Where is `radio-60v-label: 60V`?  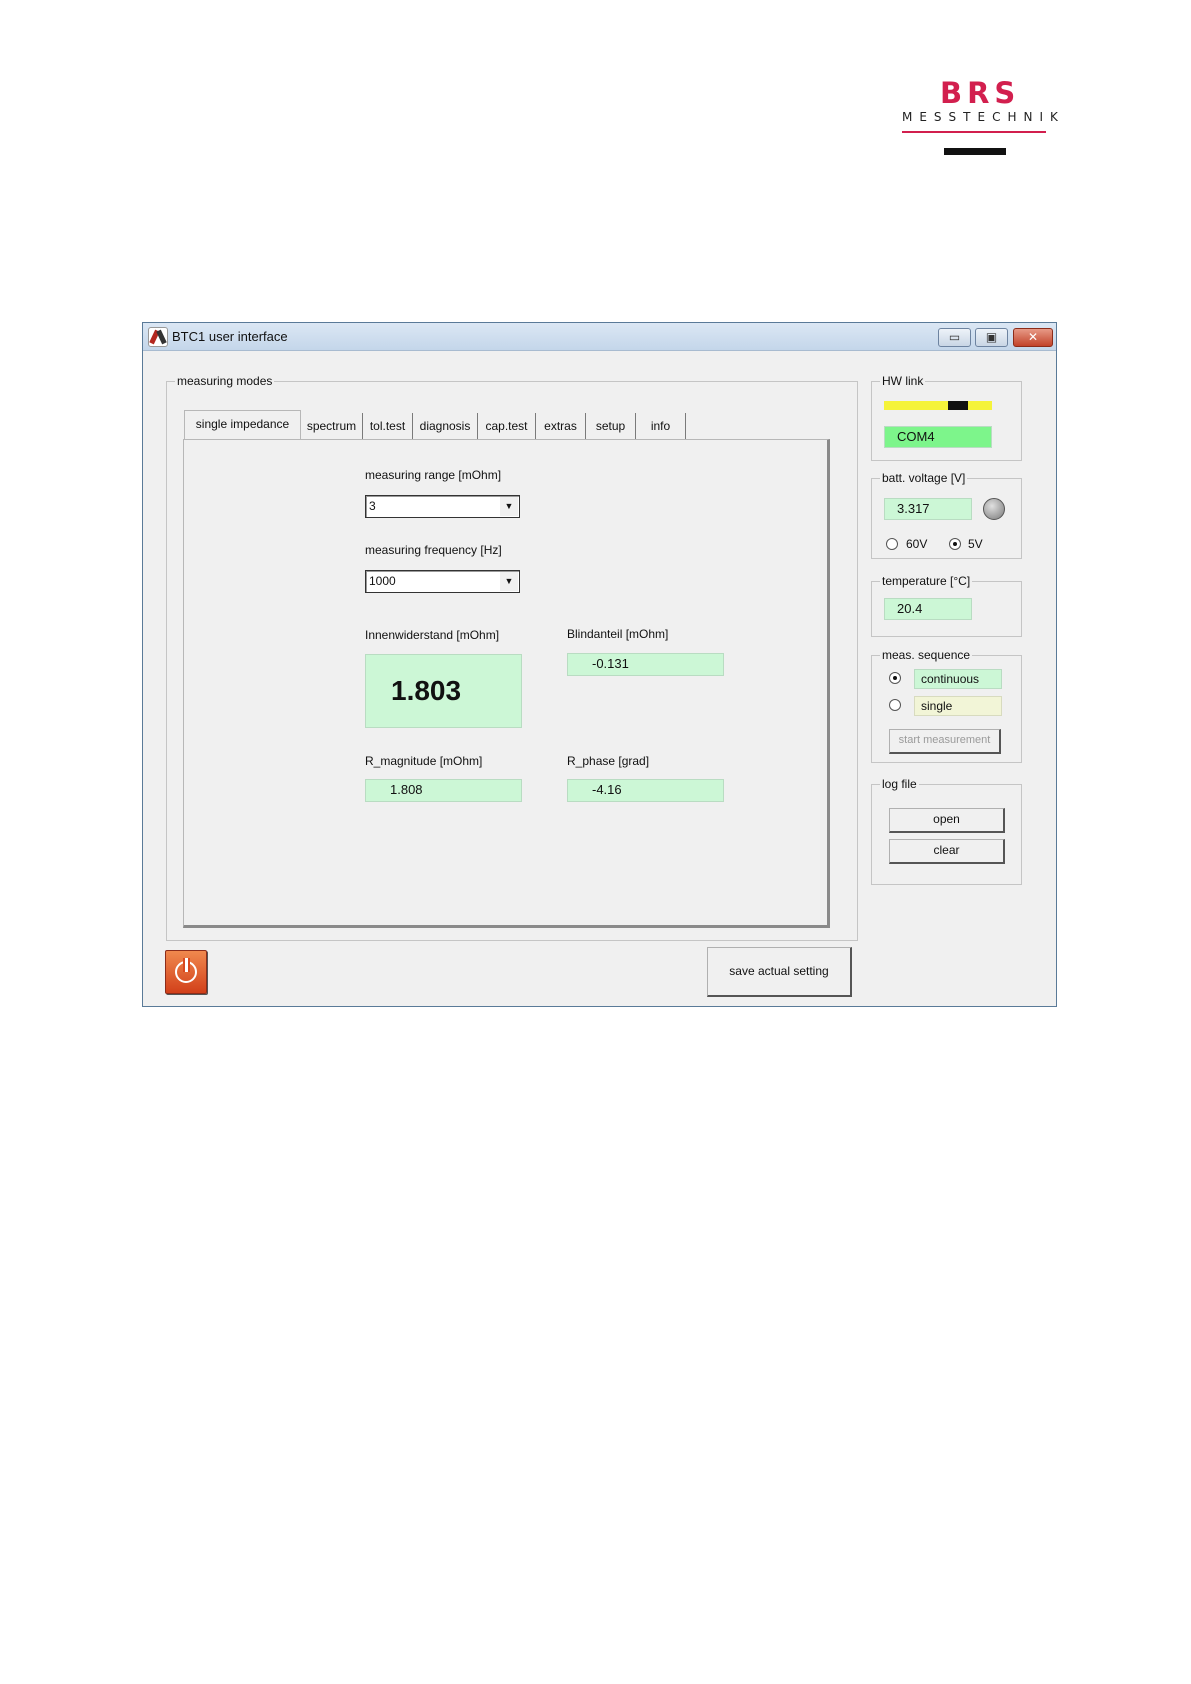
radio-60v-label: 60V is located at coordinates (916, 544).